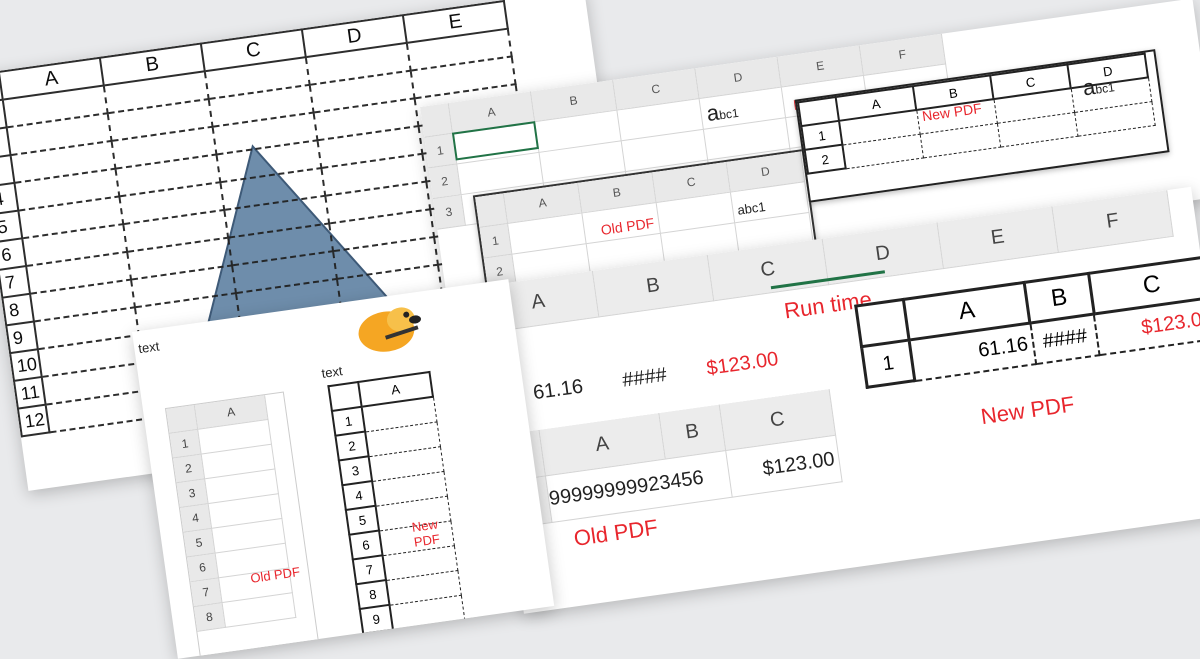  I want to click on new-pdf-image-label: New PDF, so click(425, 533).